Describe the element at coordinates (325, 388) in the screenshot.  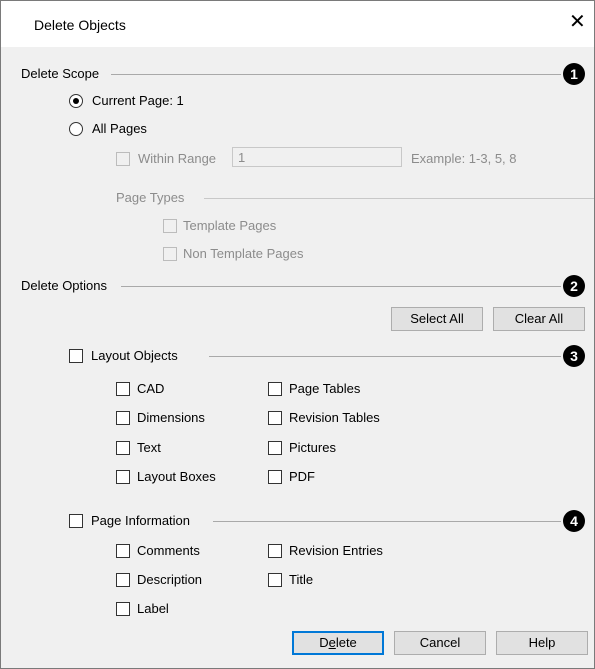
I see `page-tables-label: Page Tables` at that location.